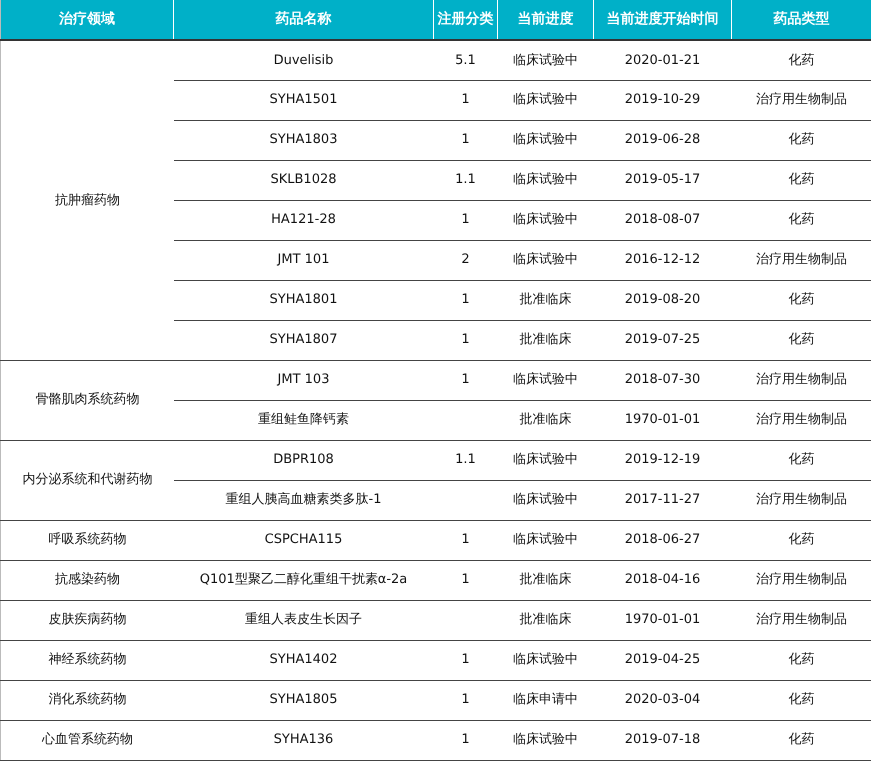 The height and width of the screenshot is (761, 871). What do you see at coordinates (304, 340) in the screenshot?
I see `table-cell: SYHA1807` at bounding box center [304, 340].